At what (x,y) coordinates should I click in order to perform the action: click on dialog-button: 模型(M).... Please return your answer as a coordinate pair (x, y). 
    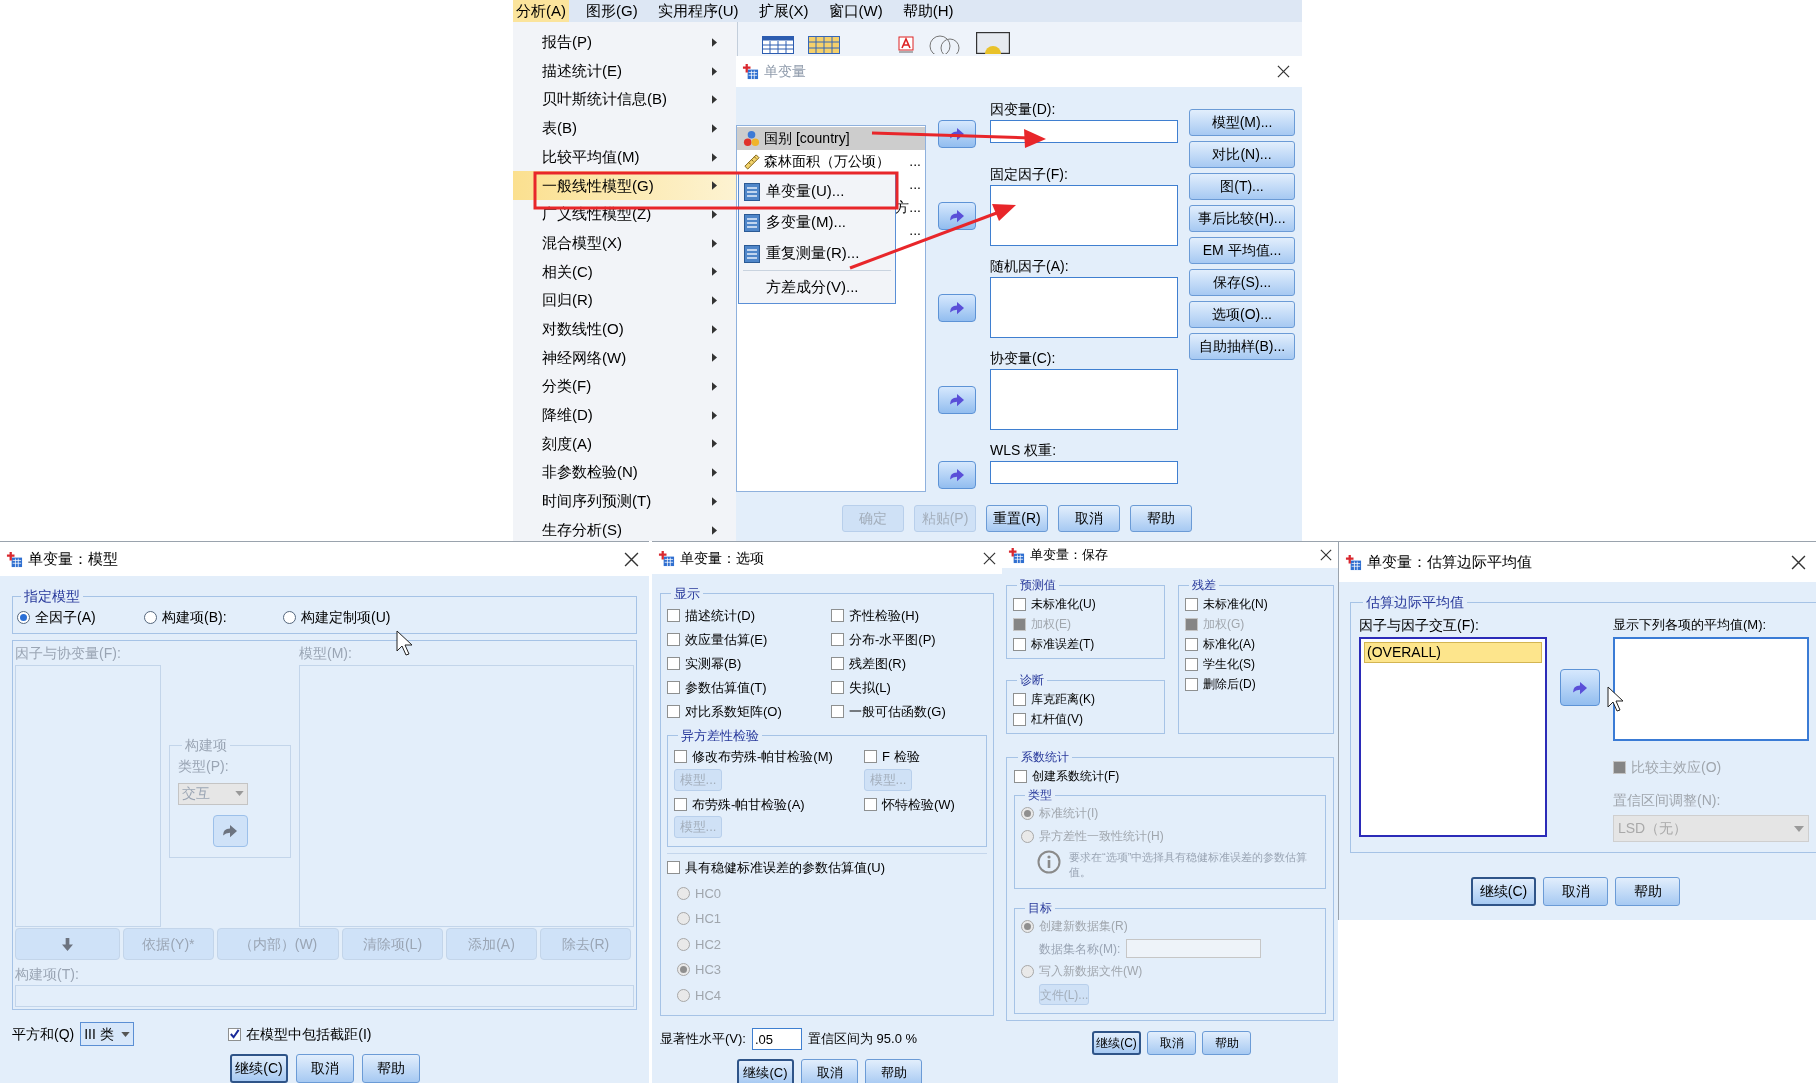
    Looking at the image, I should click on (1242, 122).